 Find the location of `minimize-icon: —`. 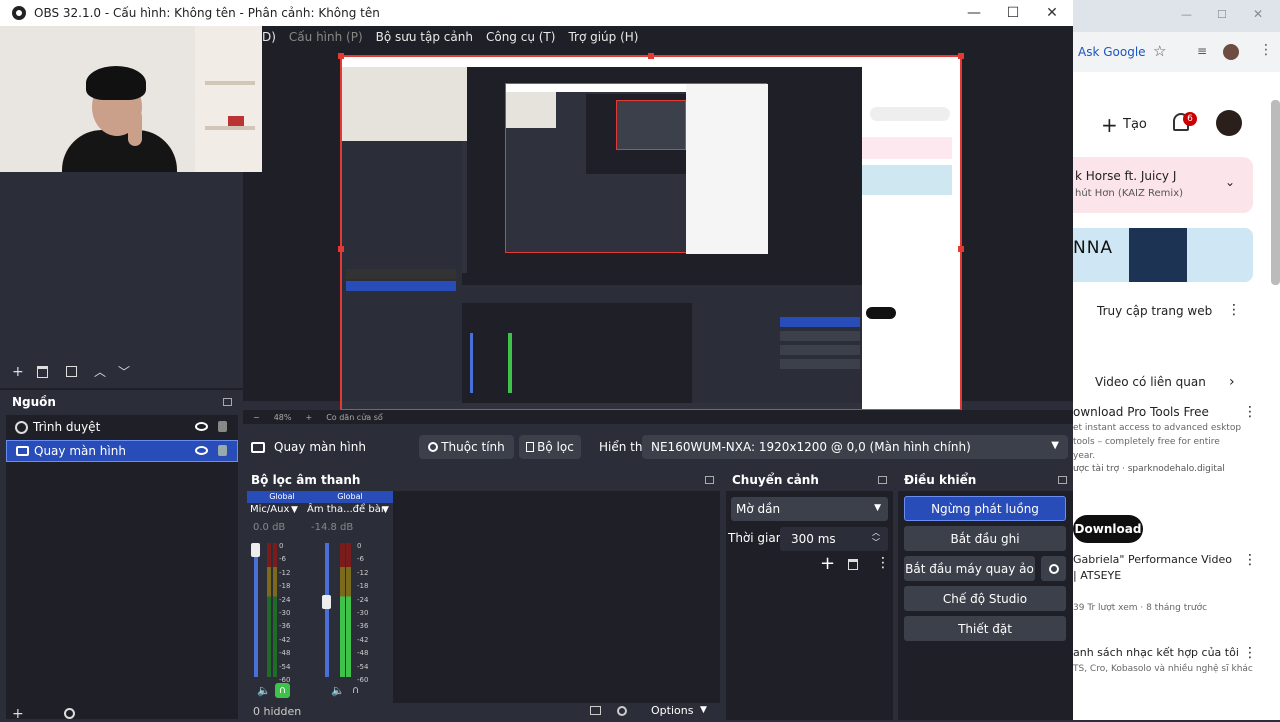

minimize-icon: — is located at coordinates (1186, 14).